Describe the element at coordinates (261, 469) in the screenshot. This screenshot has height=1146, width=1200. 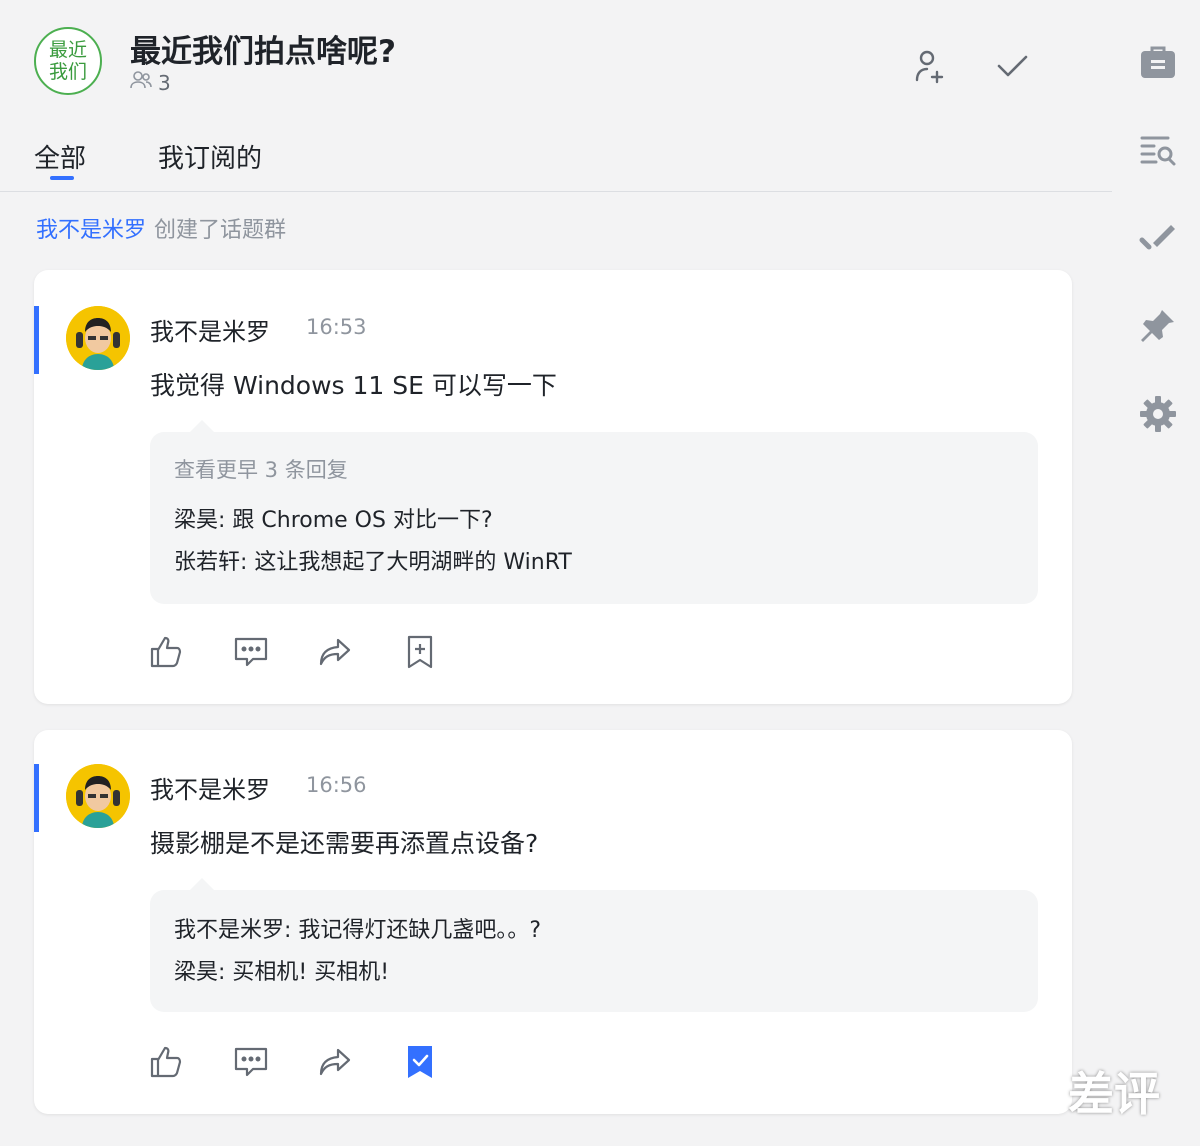
I see `more-replies-link: 查看更早 3 条回复` at that location.